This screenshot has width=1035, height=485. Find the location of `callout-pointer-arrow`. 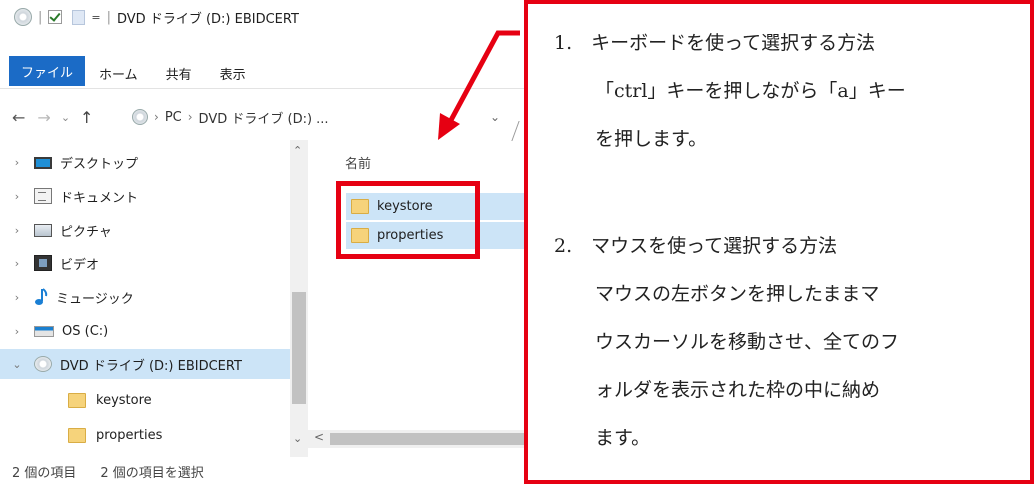

callout-pointer-arrow is located at coordinates (479, 85).